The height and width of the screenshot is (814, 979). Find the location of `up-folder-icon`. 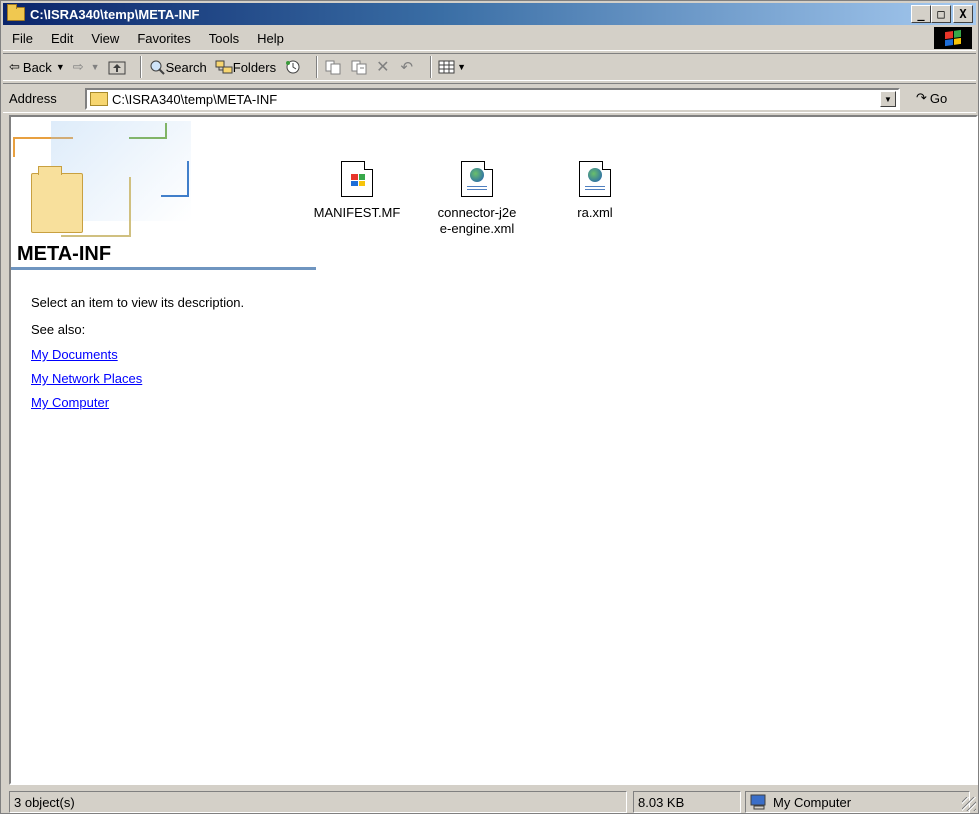

up-folder-icon is located at coordinates (117, 68).